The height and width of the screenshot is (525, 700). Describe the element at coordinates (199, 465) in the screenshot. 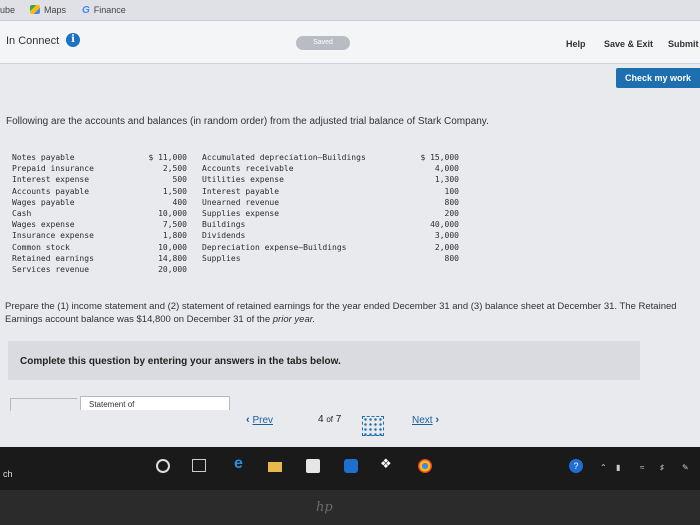

I see `task-view-icon` at that location.